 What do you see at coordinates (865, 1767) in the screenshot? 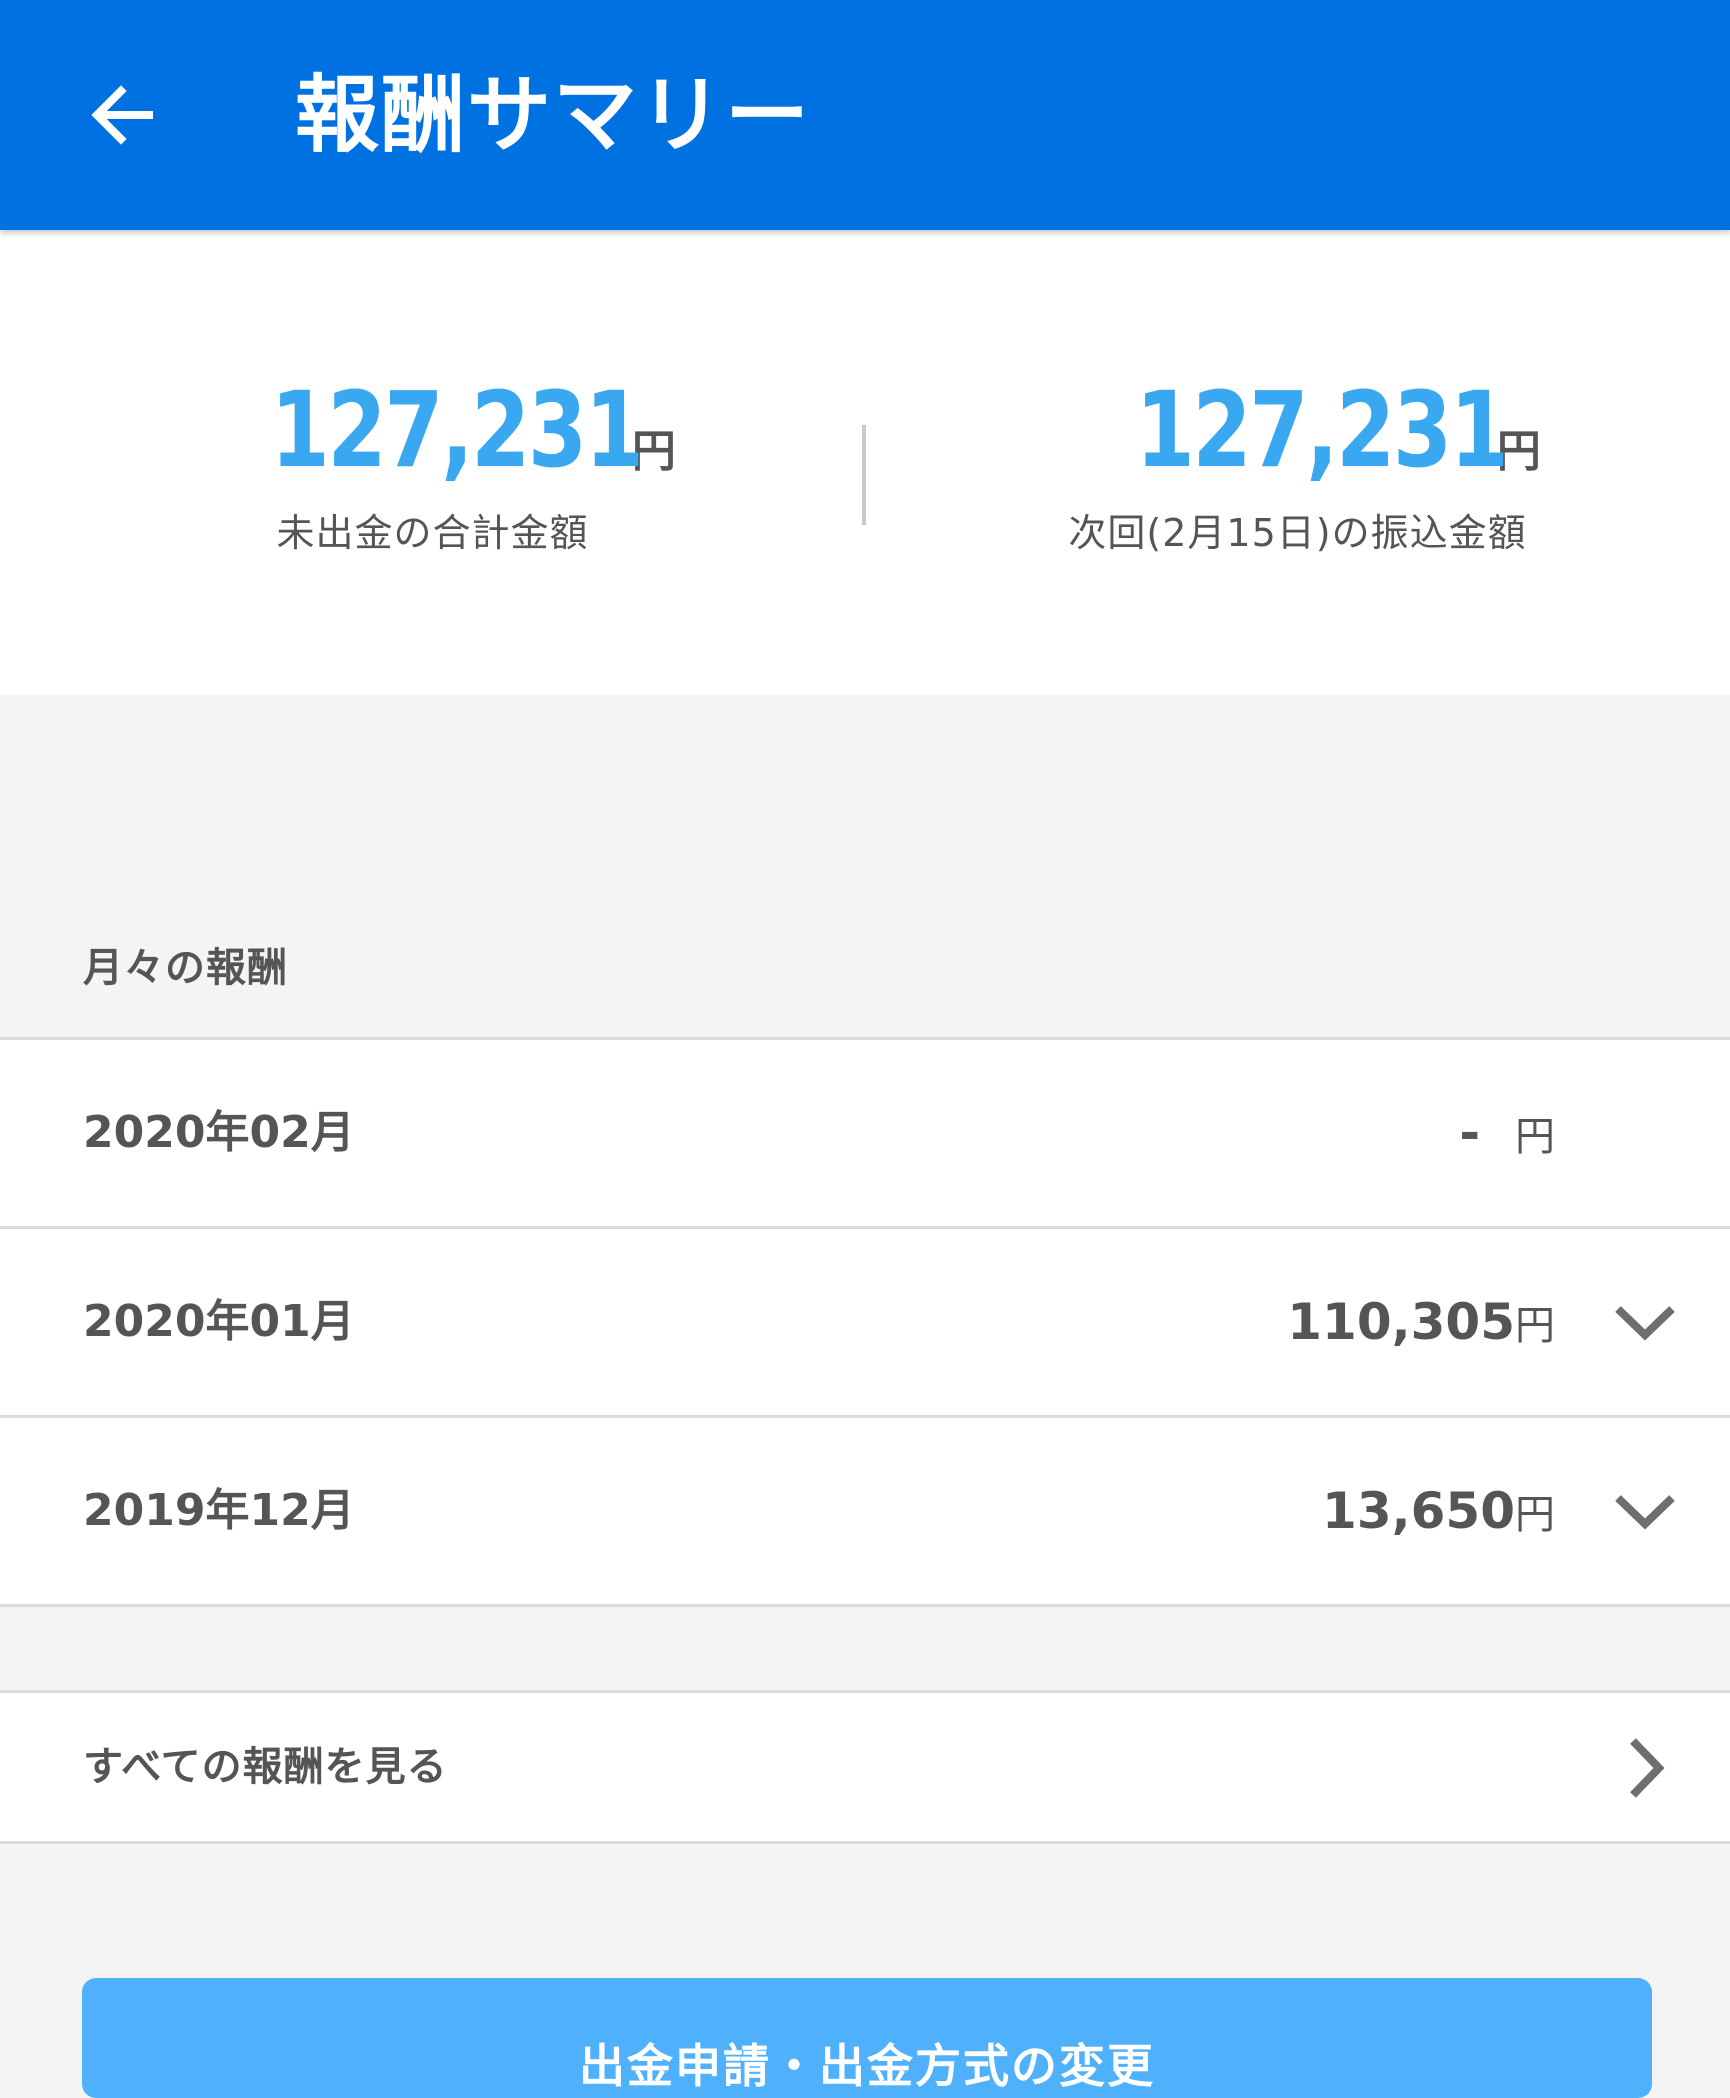
I see `view-all-rewards-link: すべての報酬を見る` at bounding box center [865, 1767].